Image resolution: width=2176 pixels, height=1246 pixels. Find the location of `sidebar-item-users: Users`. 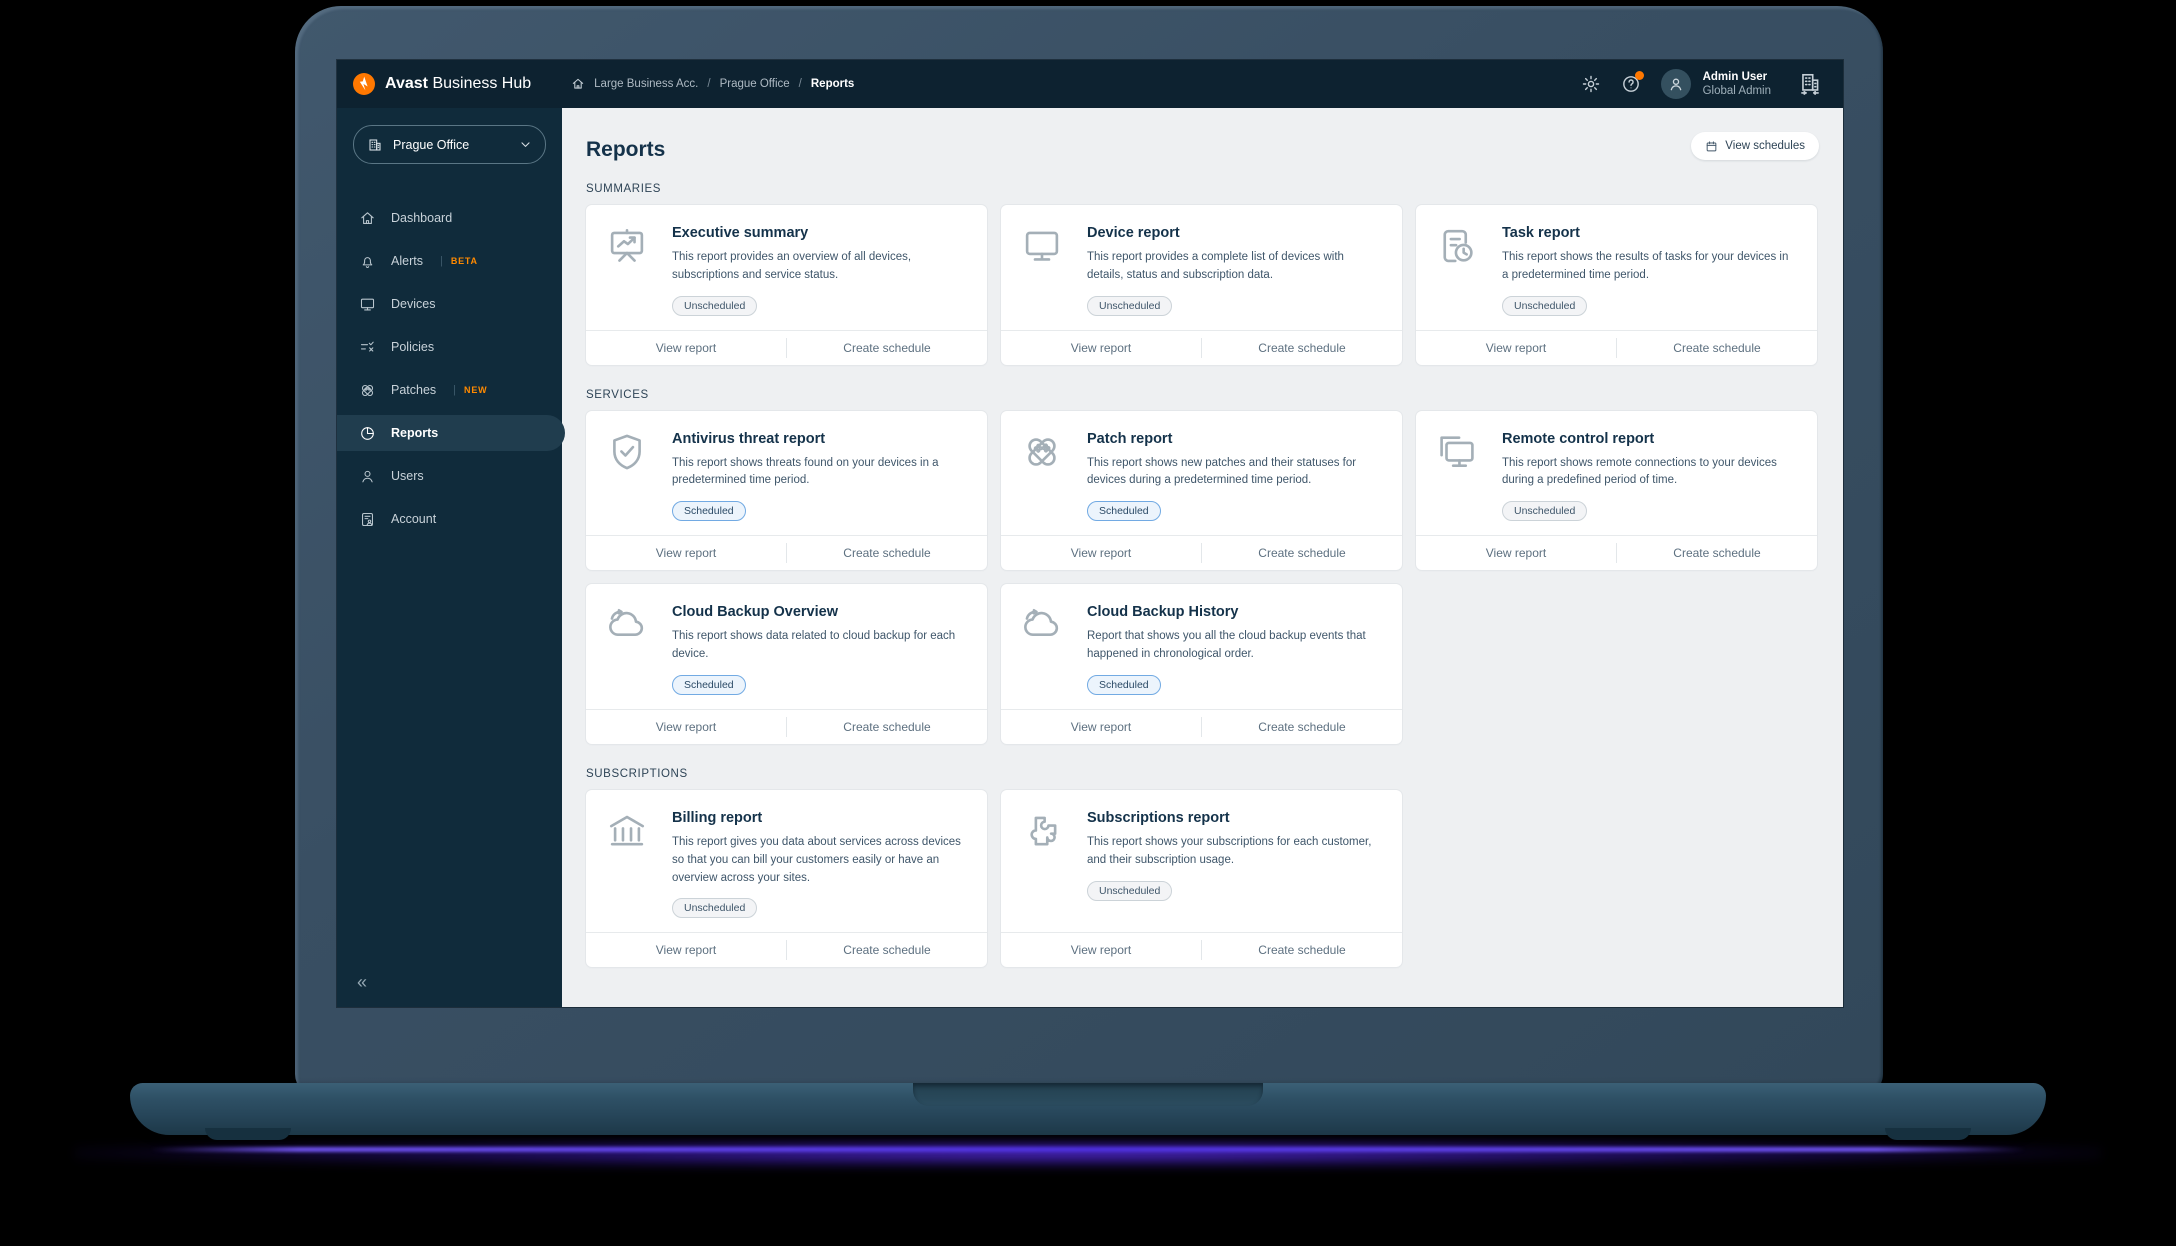

sidebar-item-users: Users is located at coordinates (451, 476).